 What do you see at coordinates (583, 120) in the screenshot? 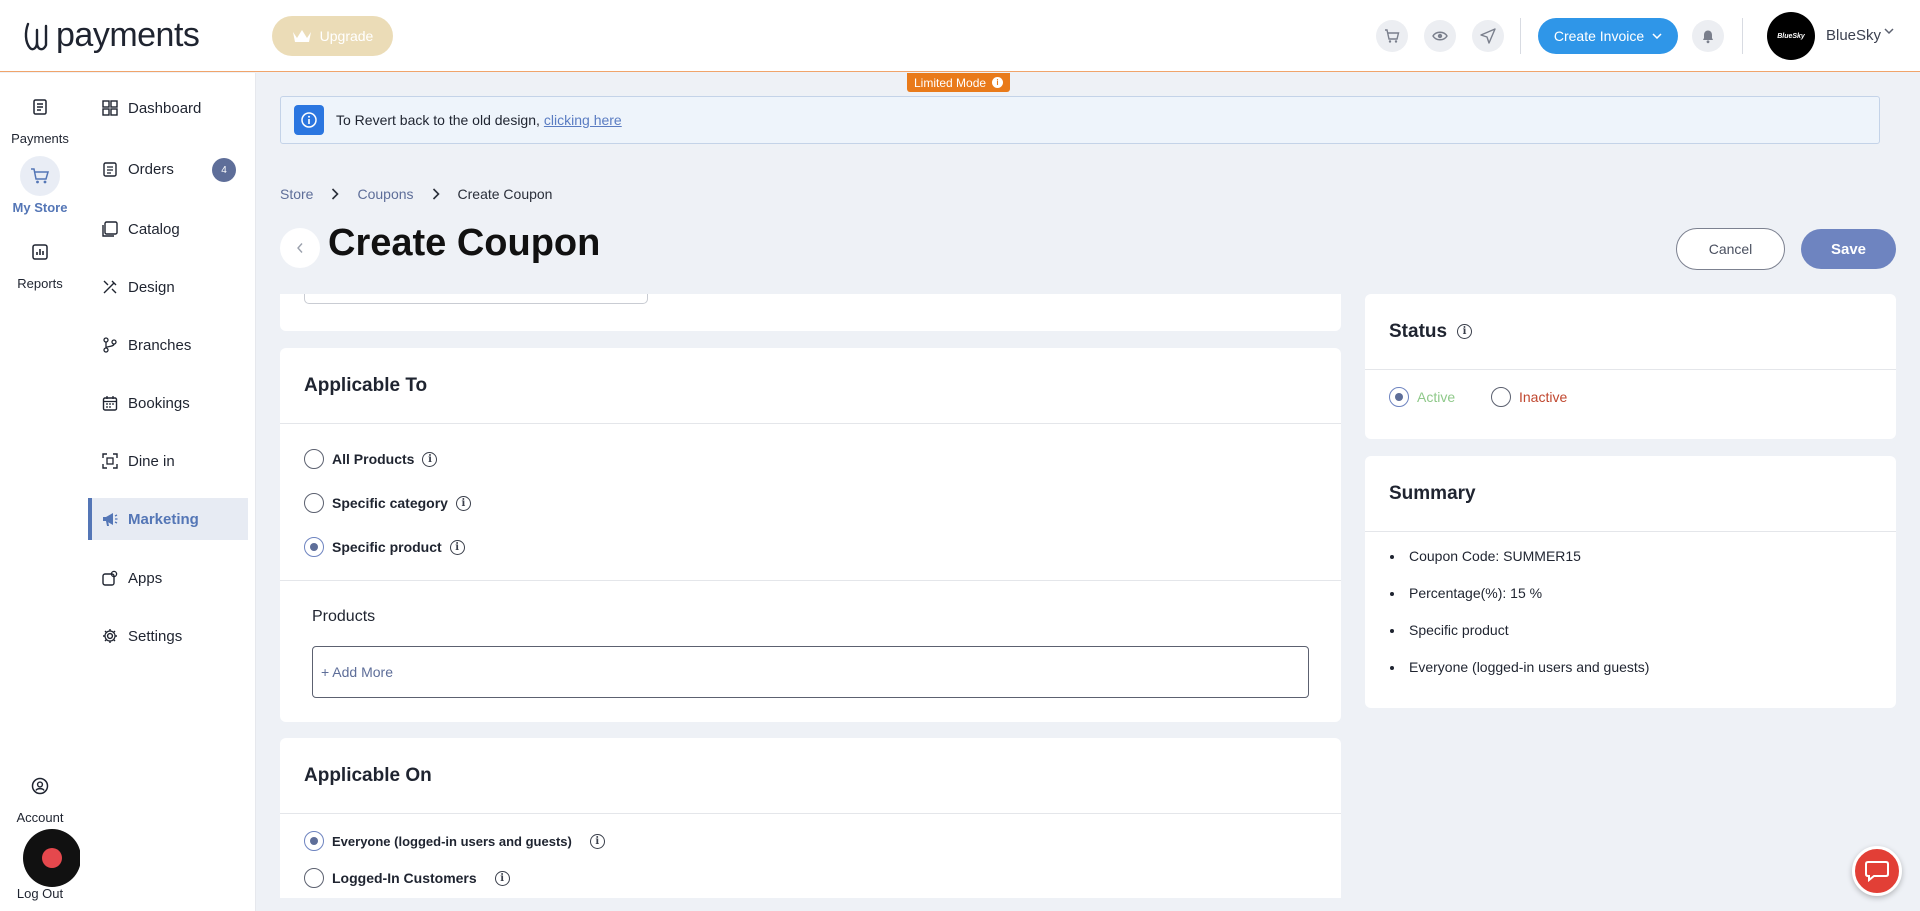
I see `revert-design-link: clicking here` at bounding box center [583, 120].